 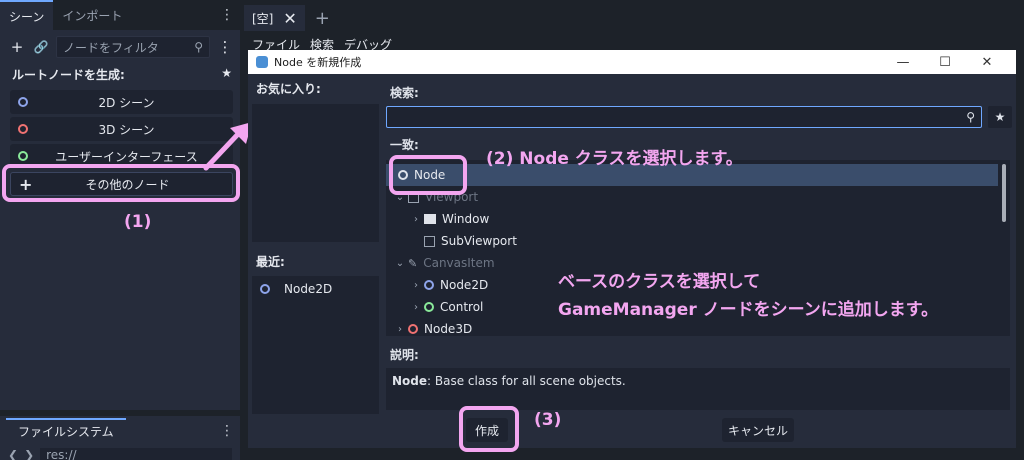 What do you see at coordinates (111, 47) in the screenshot?
I see `filter-placeholder: ノードをフィルタ` at bounding box center [111, 47].